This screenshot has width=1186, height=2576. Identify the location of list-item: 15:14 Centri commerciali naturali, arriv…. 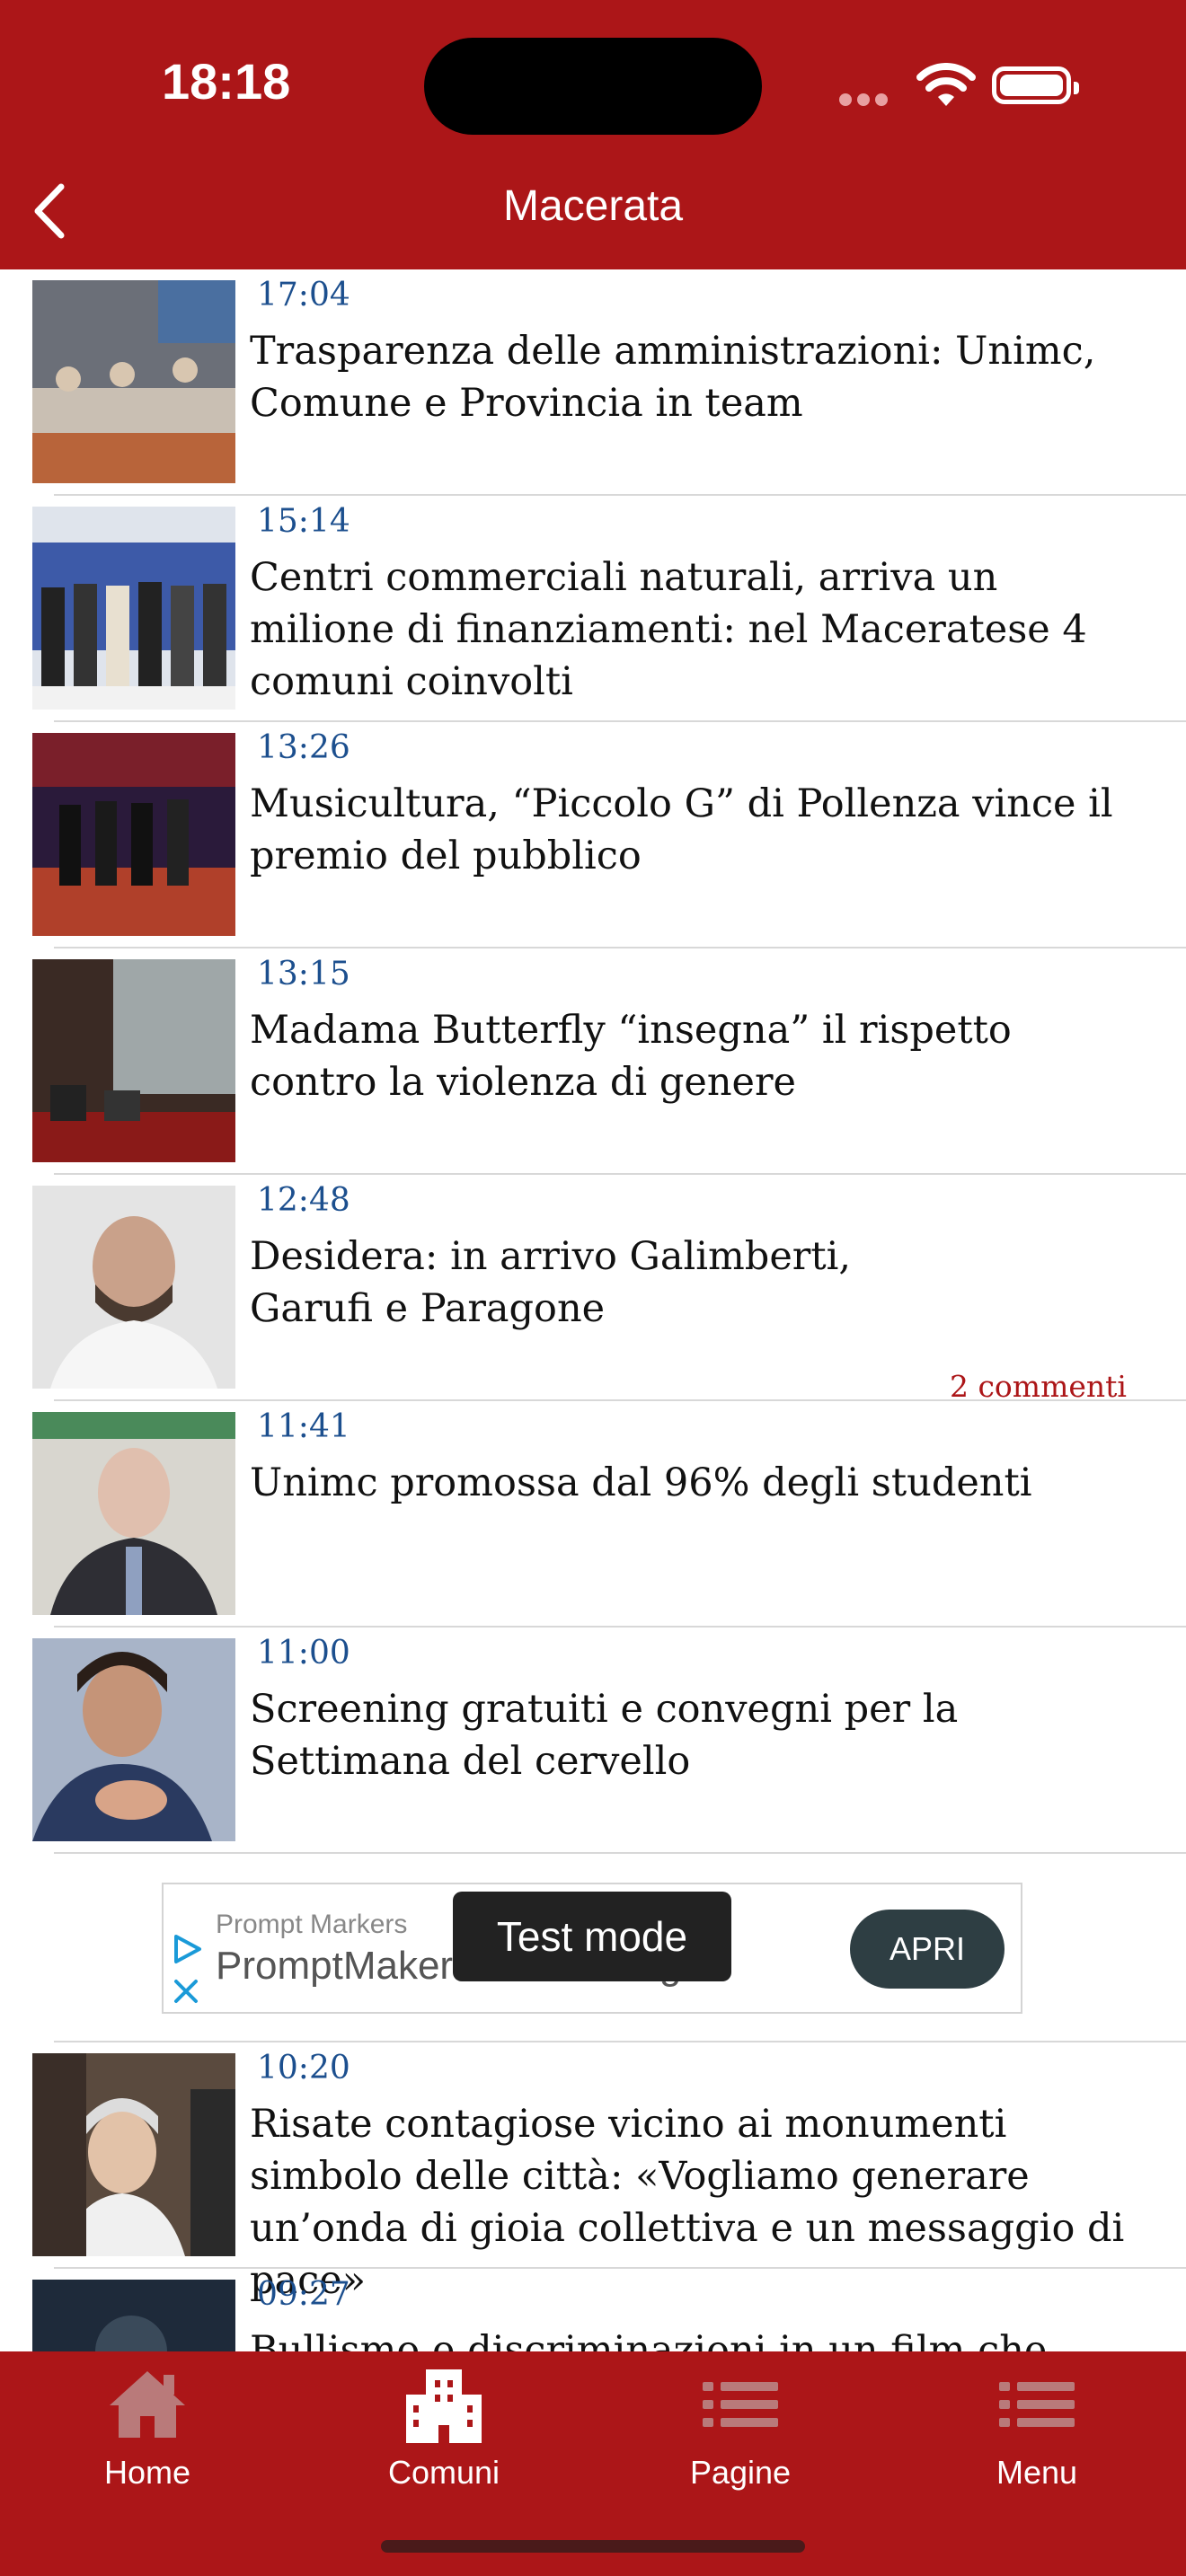
(593, 609).